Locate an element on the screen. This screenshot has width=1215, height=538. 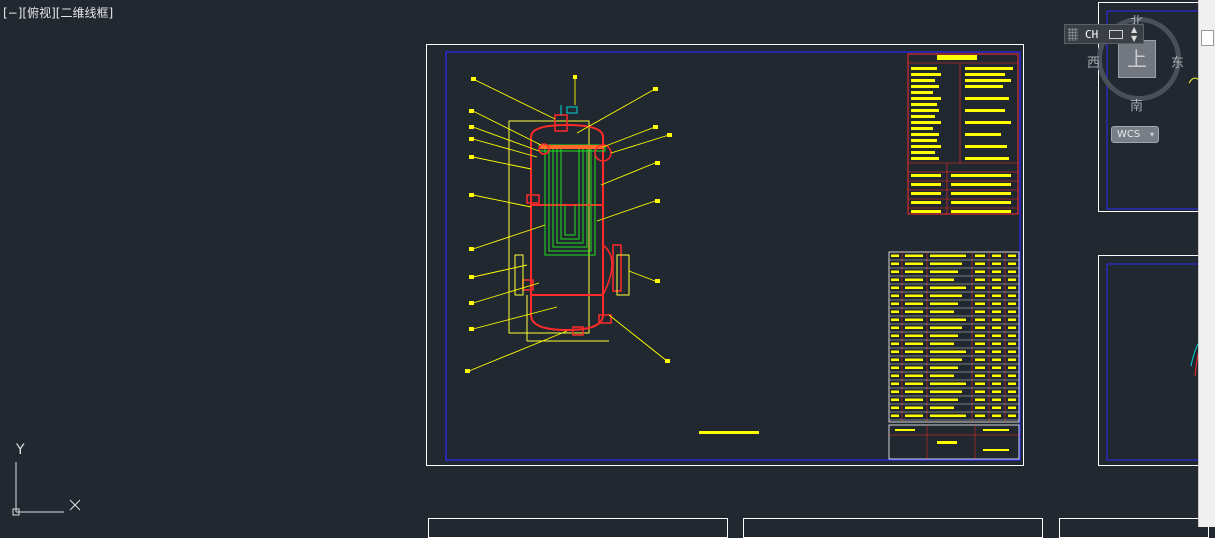
ucs-icon: Y is located at coordinates (48, 482).